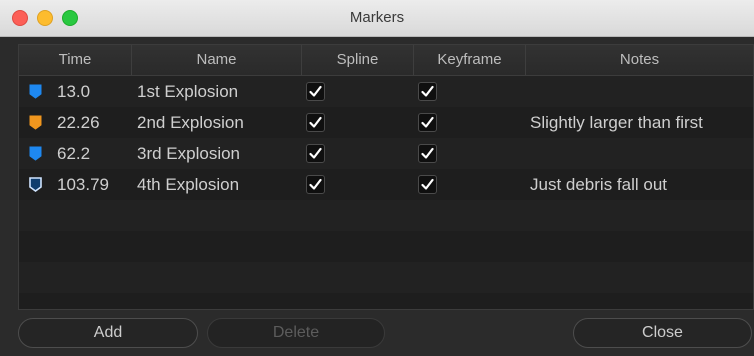 Image resolution: width=754 pixels, height=356 pixels. I want to click on cell-name: 2nd Explosion, so click(190, 122).